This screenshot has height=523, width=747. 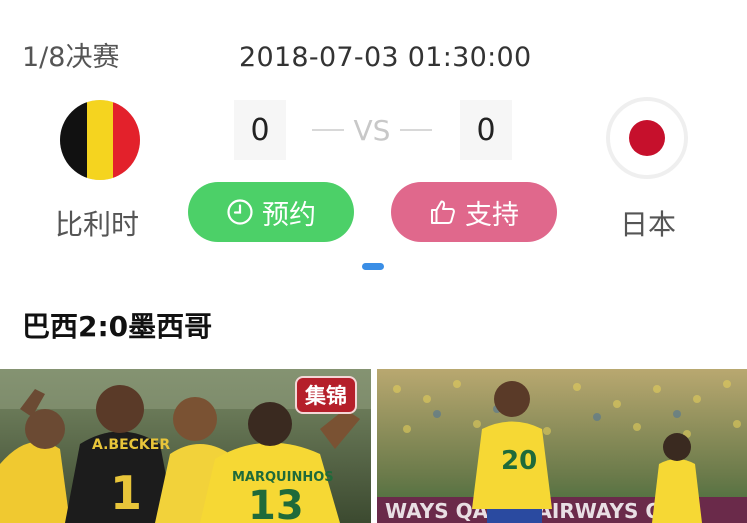 What do you see at coordinates (97, 225) in the screenshot?
I see `home-team-name: 比利时` at bounding box center [97, 225].